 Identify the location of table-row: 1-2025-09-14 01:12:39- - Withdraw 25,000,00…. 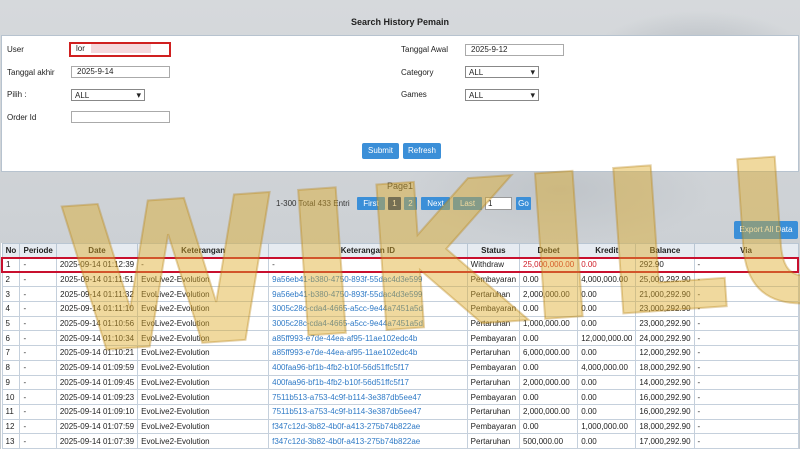
(400, 265).